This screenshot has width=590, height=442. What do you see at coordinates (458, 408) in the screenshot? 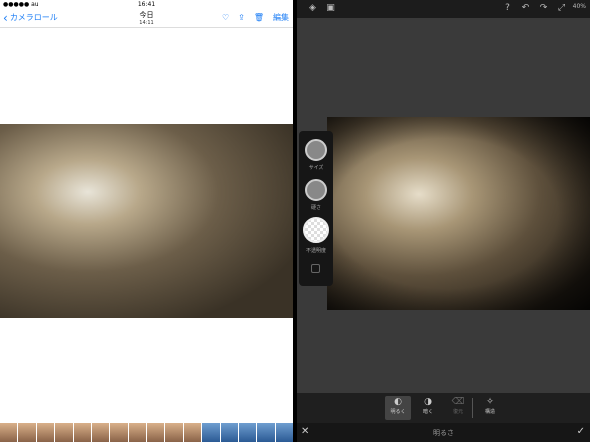
I see `restore-tool: ⌫ 復元` at bounding box center [458, 408].